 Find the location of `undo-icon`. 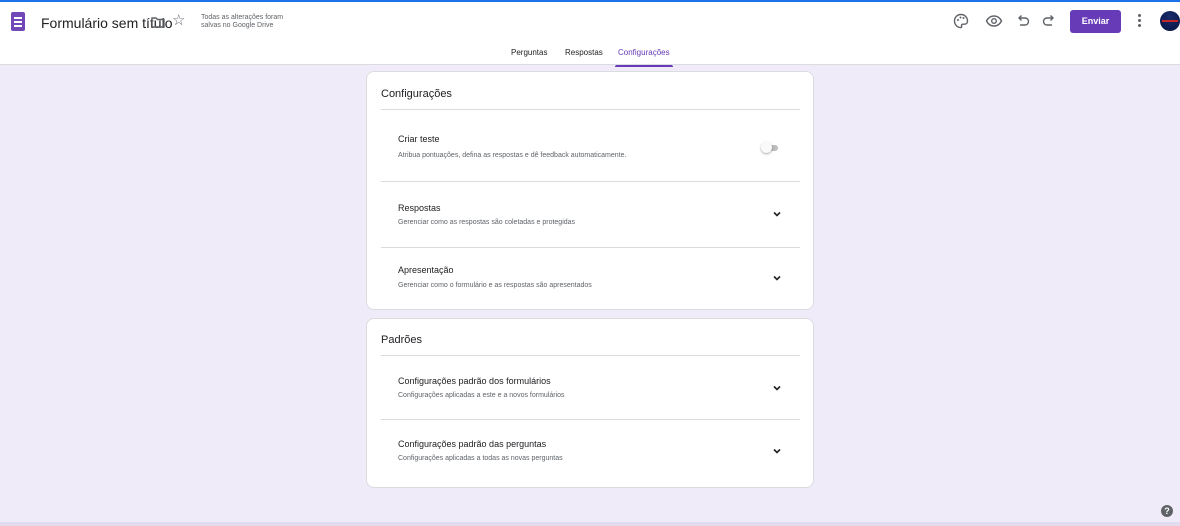

undo-icon is located at coordinates (1023, 21).